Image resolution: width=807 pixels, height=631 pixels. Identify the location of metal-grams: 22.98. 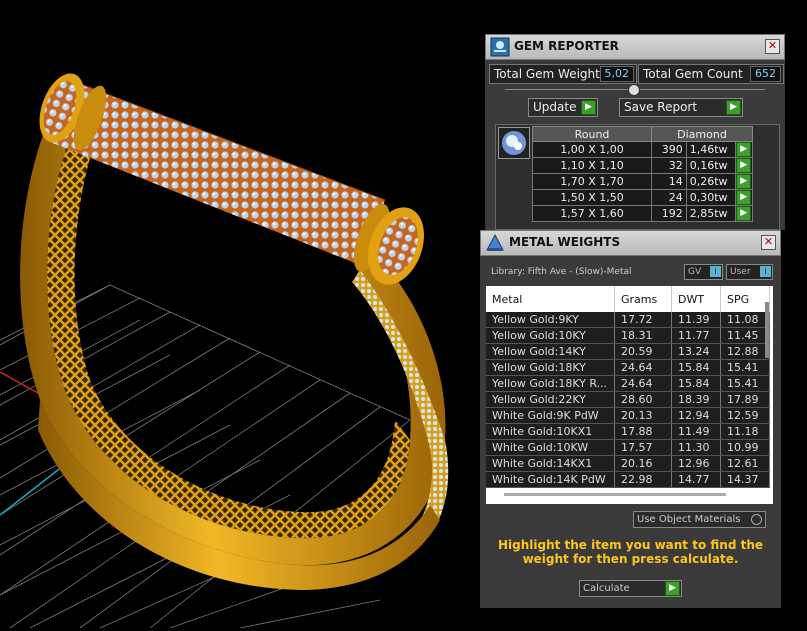
(643, 479).